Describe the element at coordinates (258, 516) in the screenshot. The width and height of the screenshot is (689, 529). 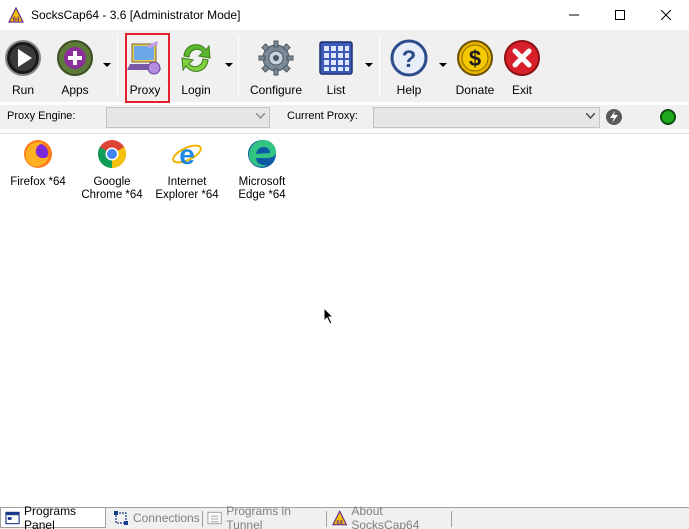
I see `tab-label: Programs in Tunnel` at that location.